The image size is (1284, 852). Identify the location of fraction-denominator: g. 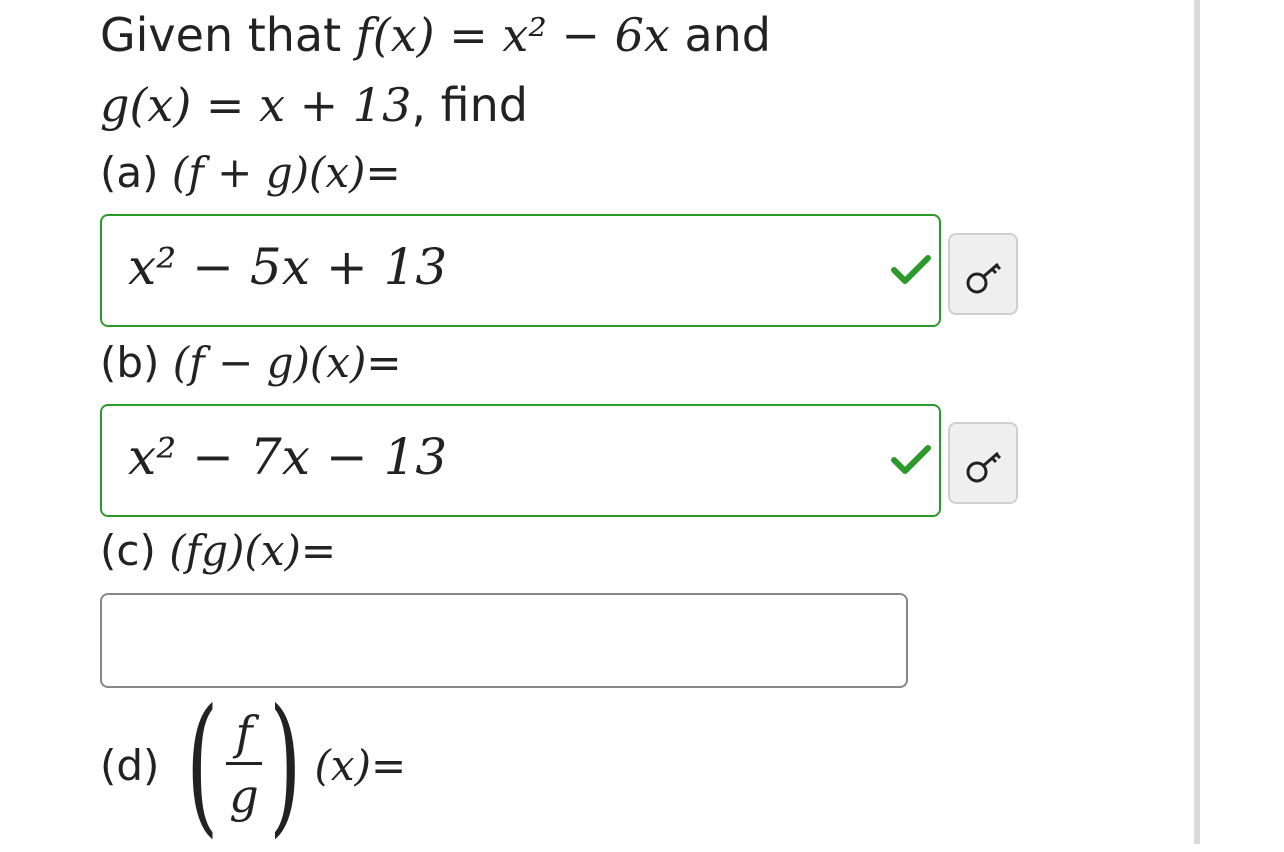
(244, 795).